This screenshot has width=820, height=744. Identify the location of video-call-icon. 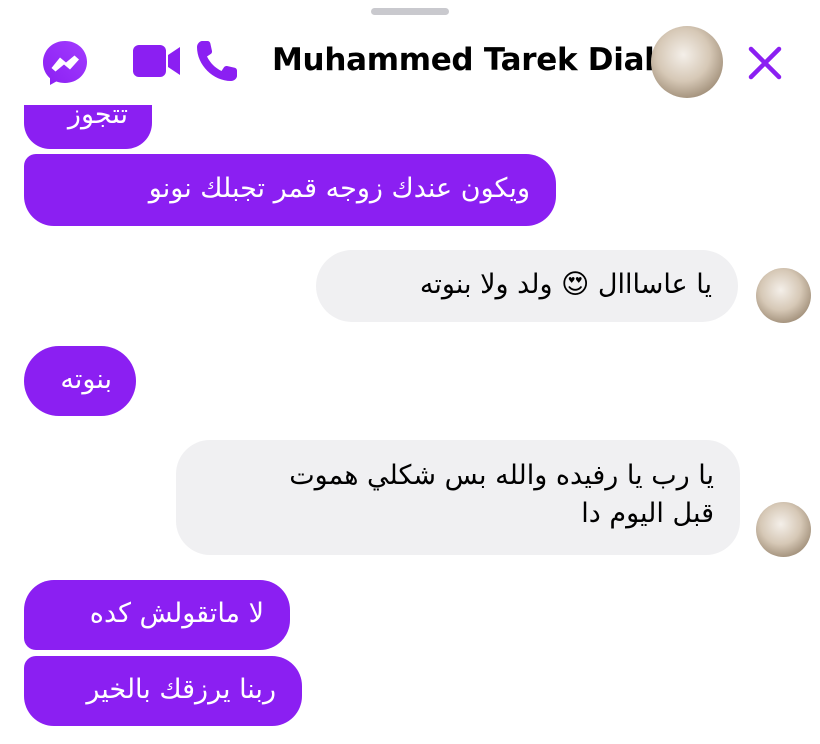
(157, 61).